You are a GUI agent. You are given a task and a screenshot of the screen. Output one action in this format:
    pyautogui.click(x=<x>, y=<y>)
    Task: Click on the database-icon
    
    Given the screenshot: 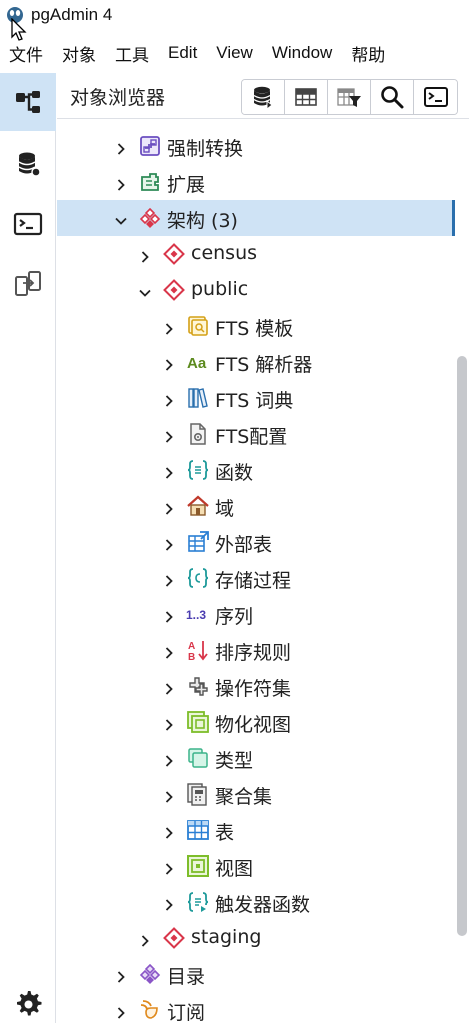 What is the action you would take?
    pyautogui.click(x=29, y=164)
    